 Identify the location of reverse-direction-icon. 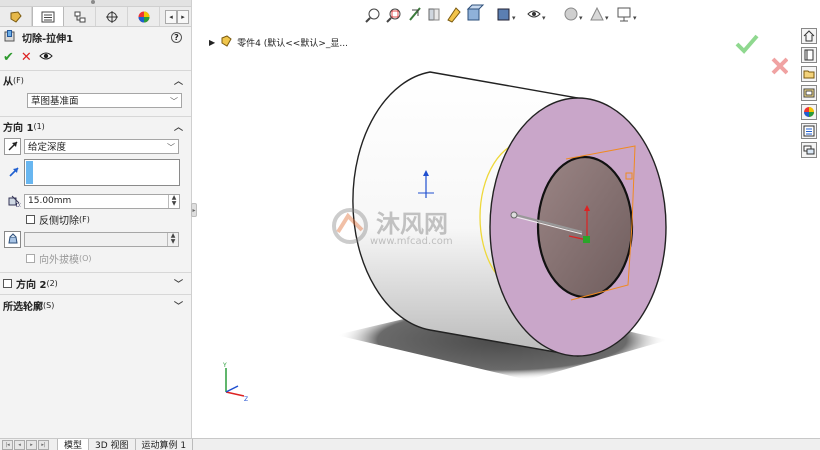
(12, 146).